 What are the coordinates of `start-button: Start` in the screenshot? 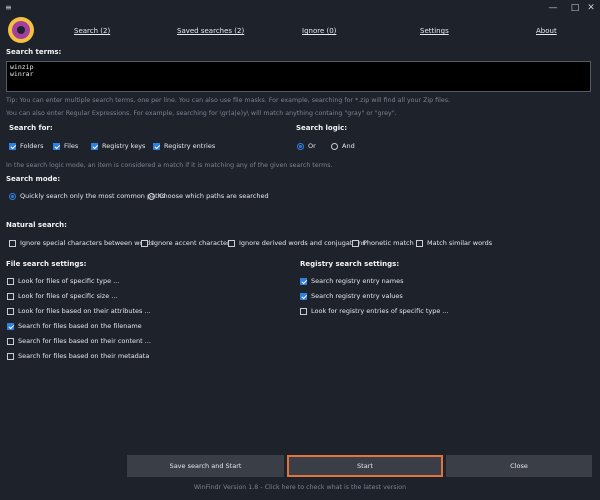 It's located at (365, 466).